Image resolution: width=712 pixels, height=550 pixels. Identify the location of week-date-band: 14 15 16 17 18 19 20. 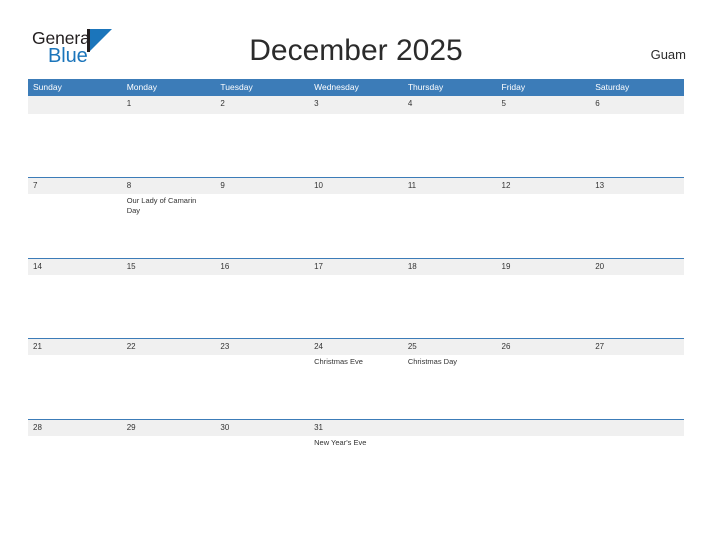
(356, 266).